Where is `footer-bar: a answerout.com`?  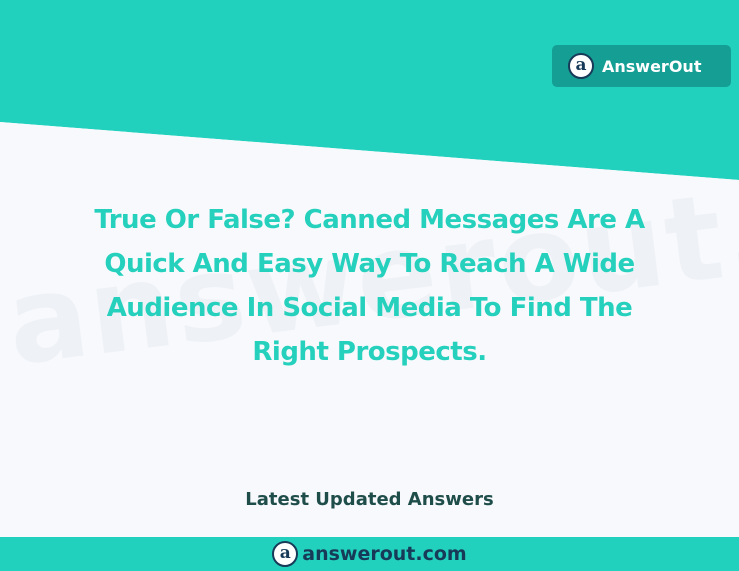 footer-bar: a answerout.com is located at coordinates (369, 554).